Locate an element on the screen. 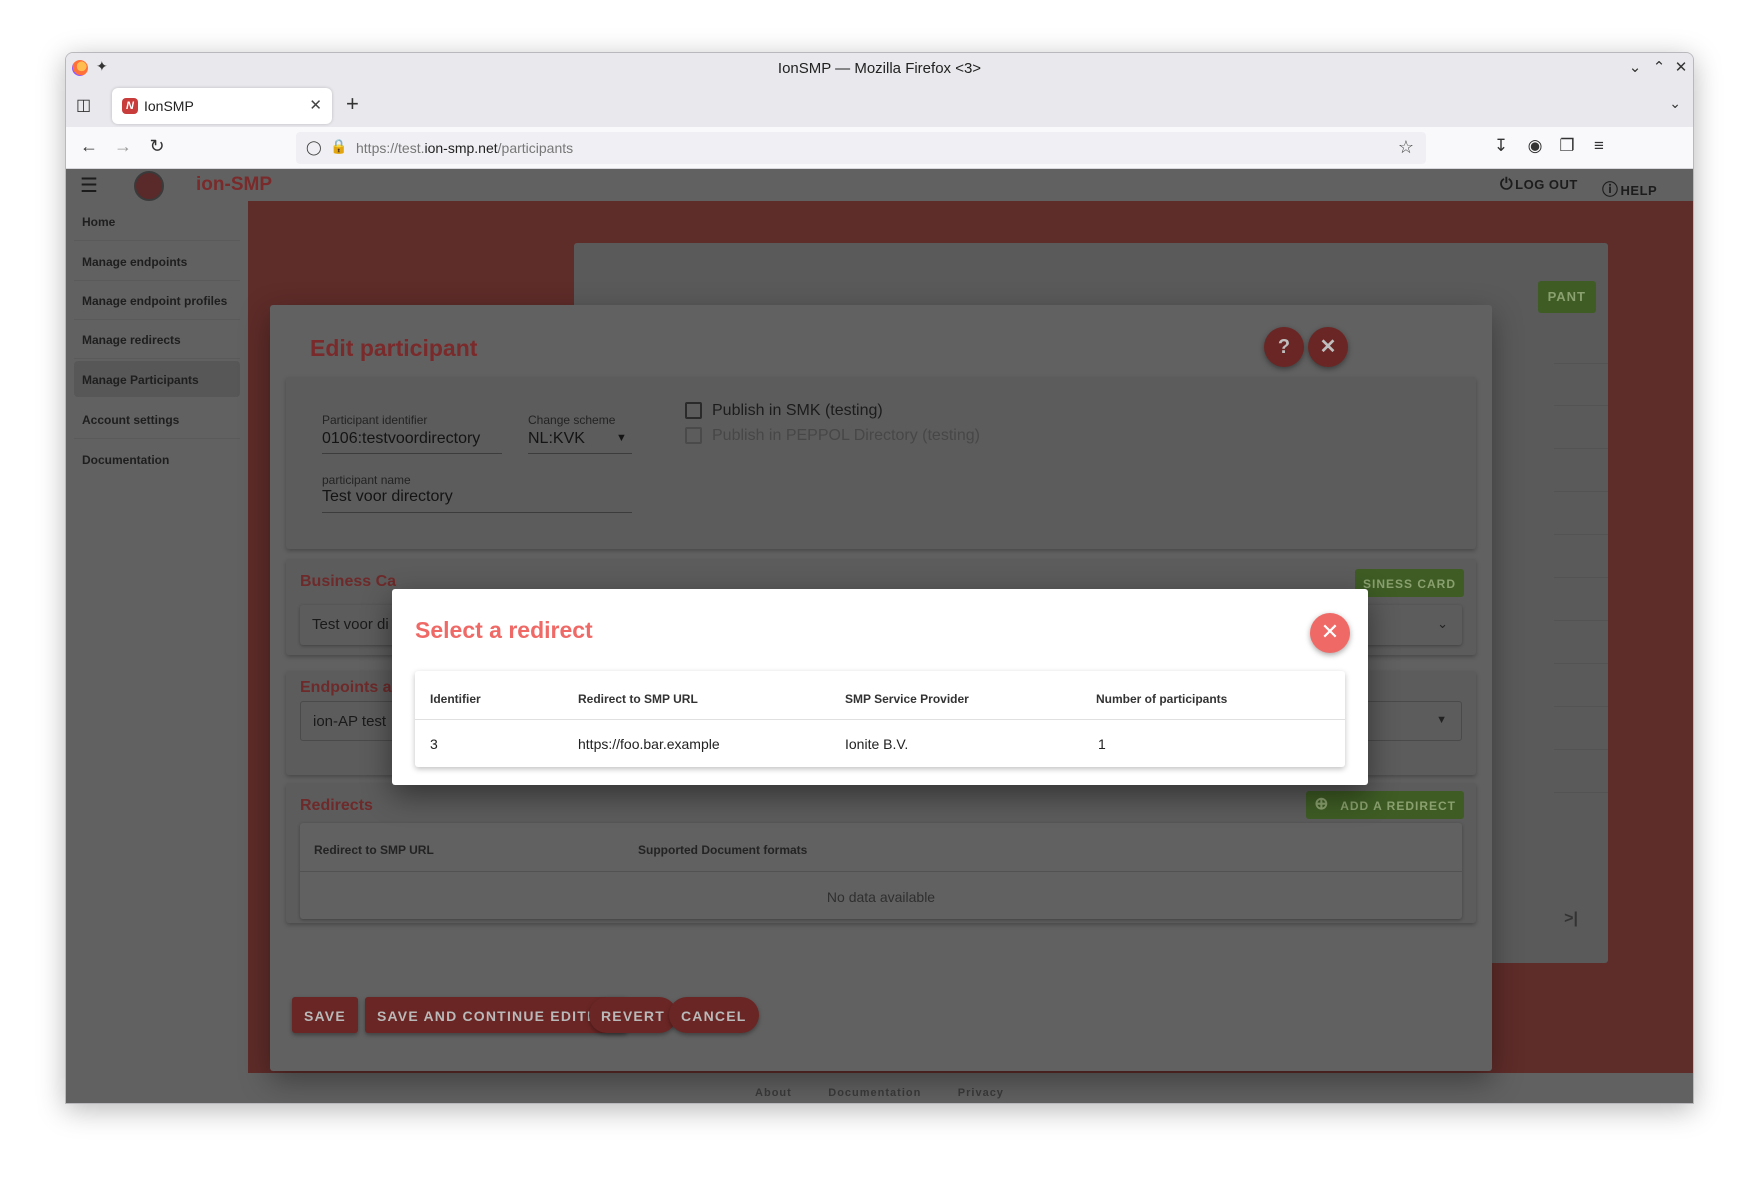 The image size is (1759, 1180). column-header: Redirect to SMP URL is located at coordinates (374, 850).